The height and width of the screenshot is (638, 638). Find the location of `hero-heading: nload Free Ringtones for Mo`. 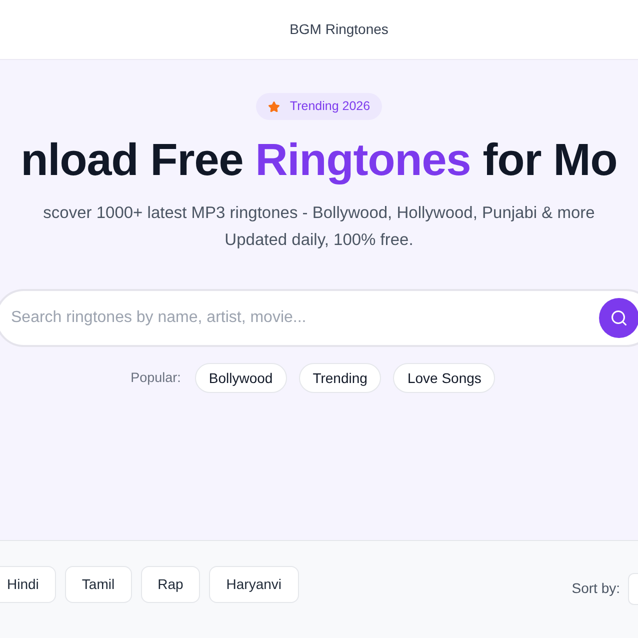

hero-heading: nload Free Ringtones for Mo is located at coordinates (319, 160).